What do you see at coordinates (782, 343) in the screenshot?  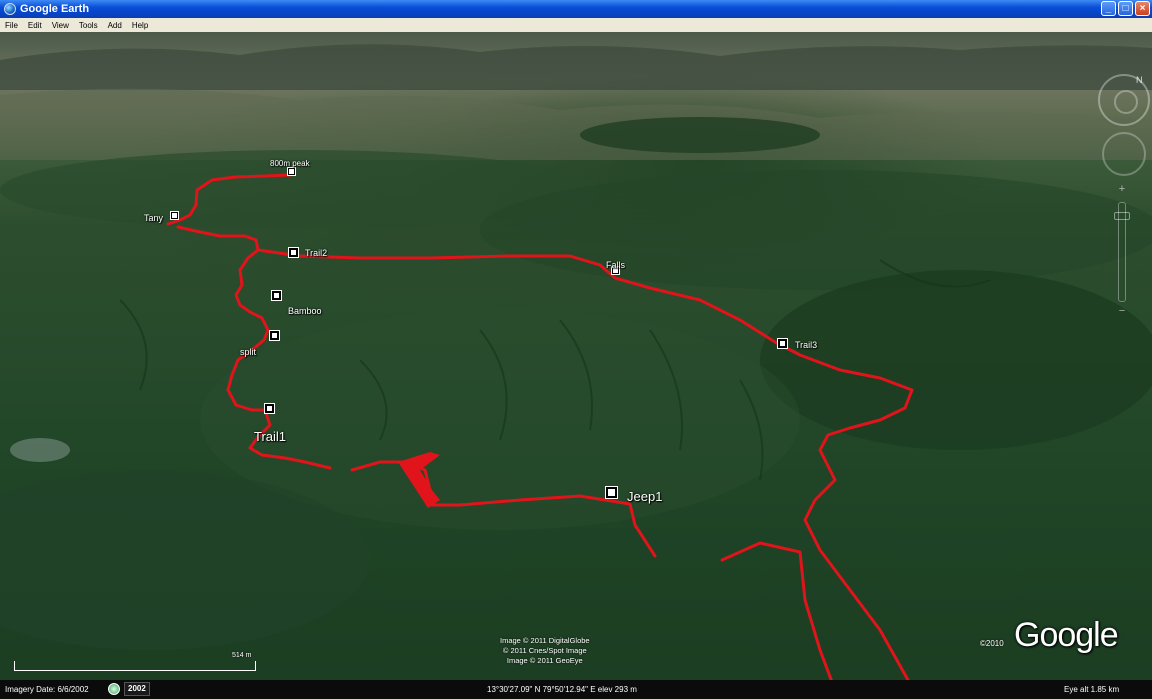 I see `placemark-pin-trail3` at bounding box center [782, 343].